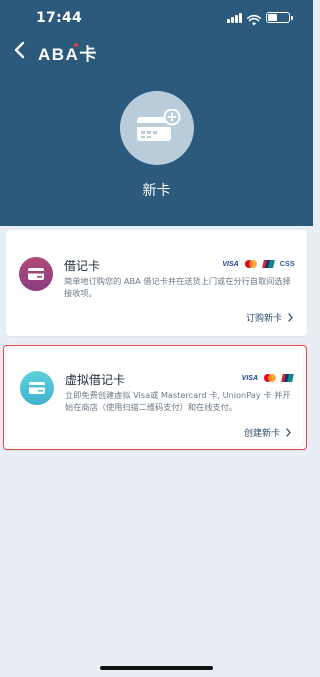  I want to click on order-new-card-link: 订购新卡, so click(269, 317).